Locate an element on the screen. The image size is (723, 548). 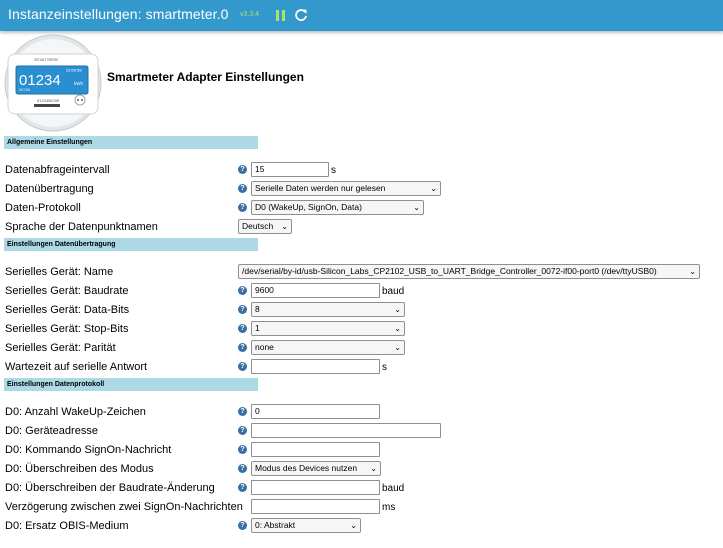
section-protocol-header: Einstellungen Datenprotokoll is located at coordinates (131, 384).